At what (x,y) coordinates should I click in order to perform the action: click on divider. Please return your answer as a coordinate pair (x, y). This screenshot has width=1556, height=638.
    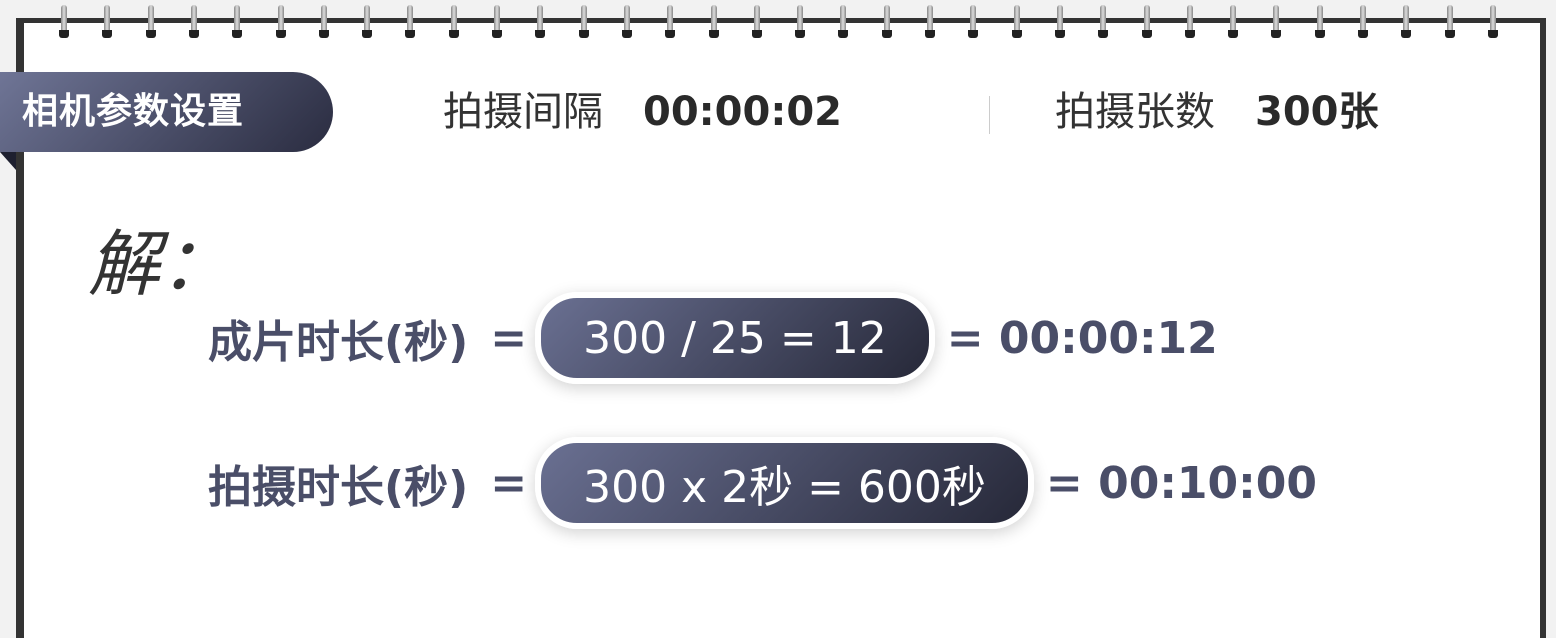
    Looking at the image, I should click on (989, 115).